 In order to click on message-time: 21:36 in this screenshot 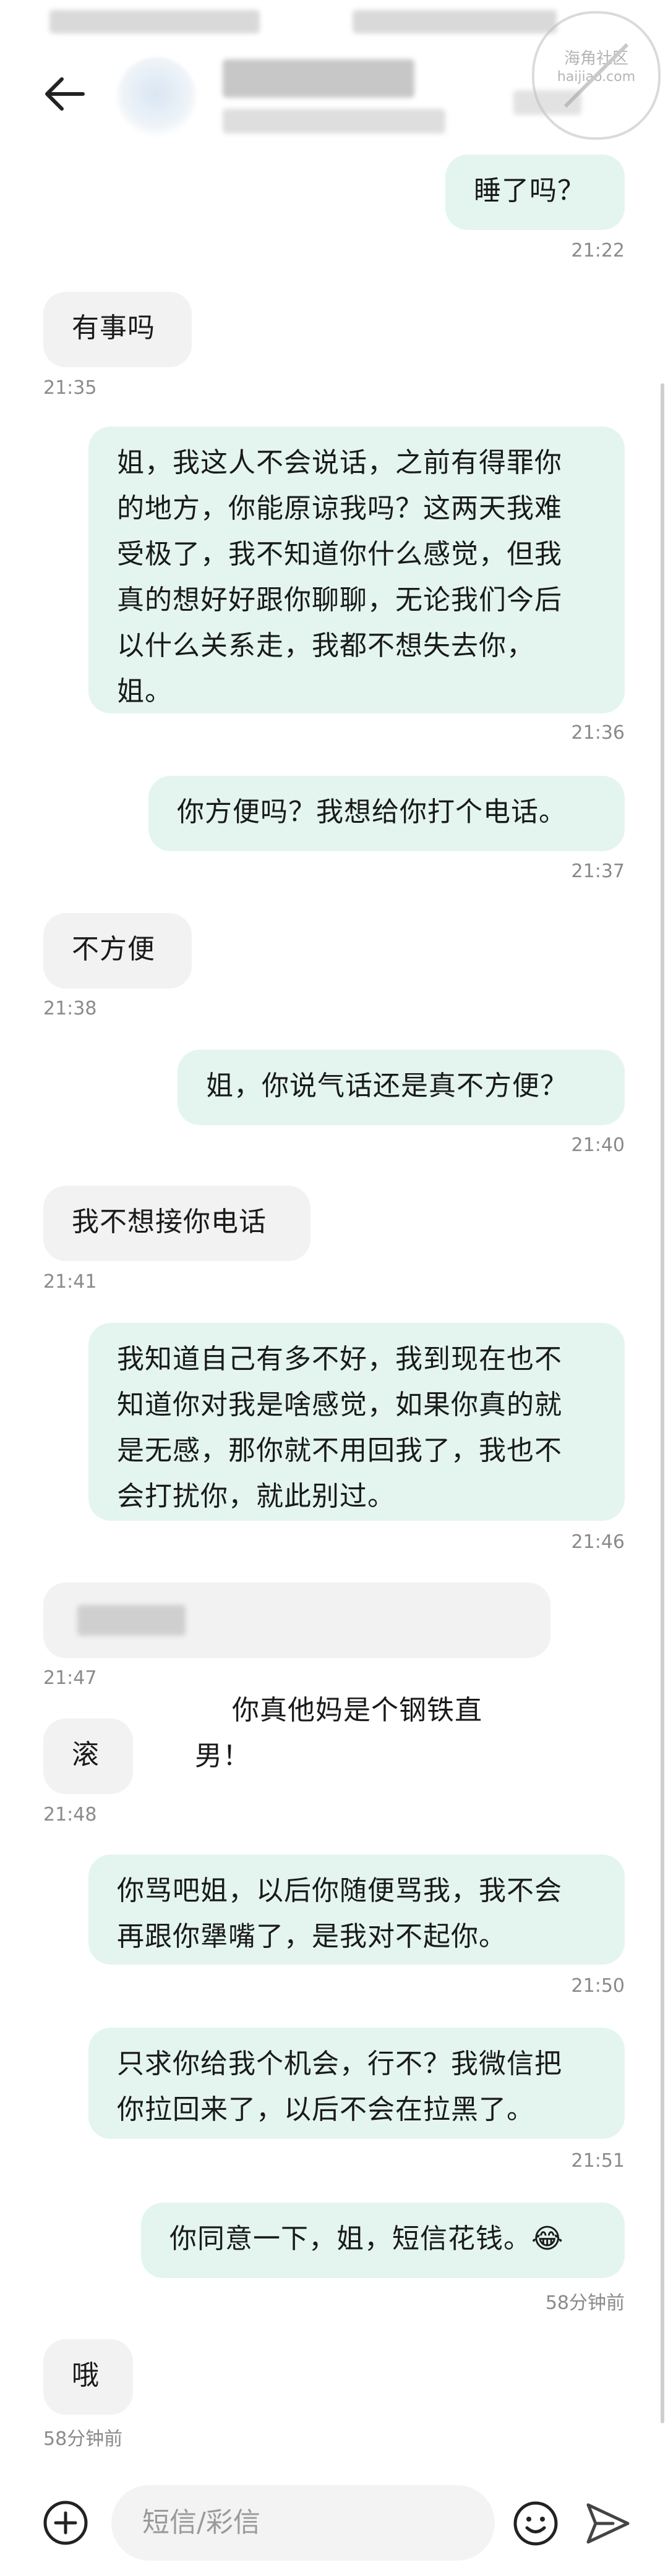, I will do `click(598, 733)`.